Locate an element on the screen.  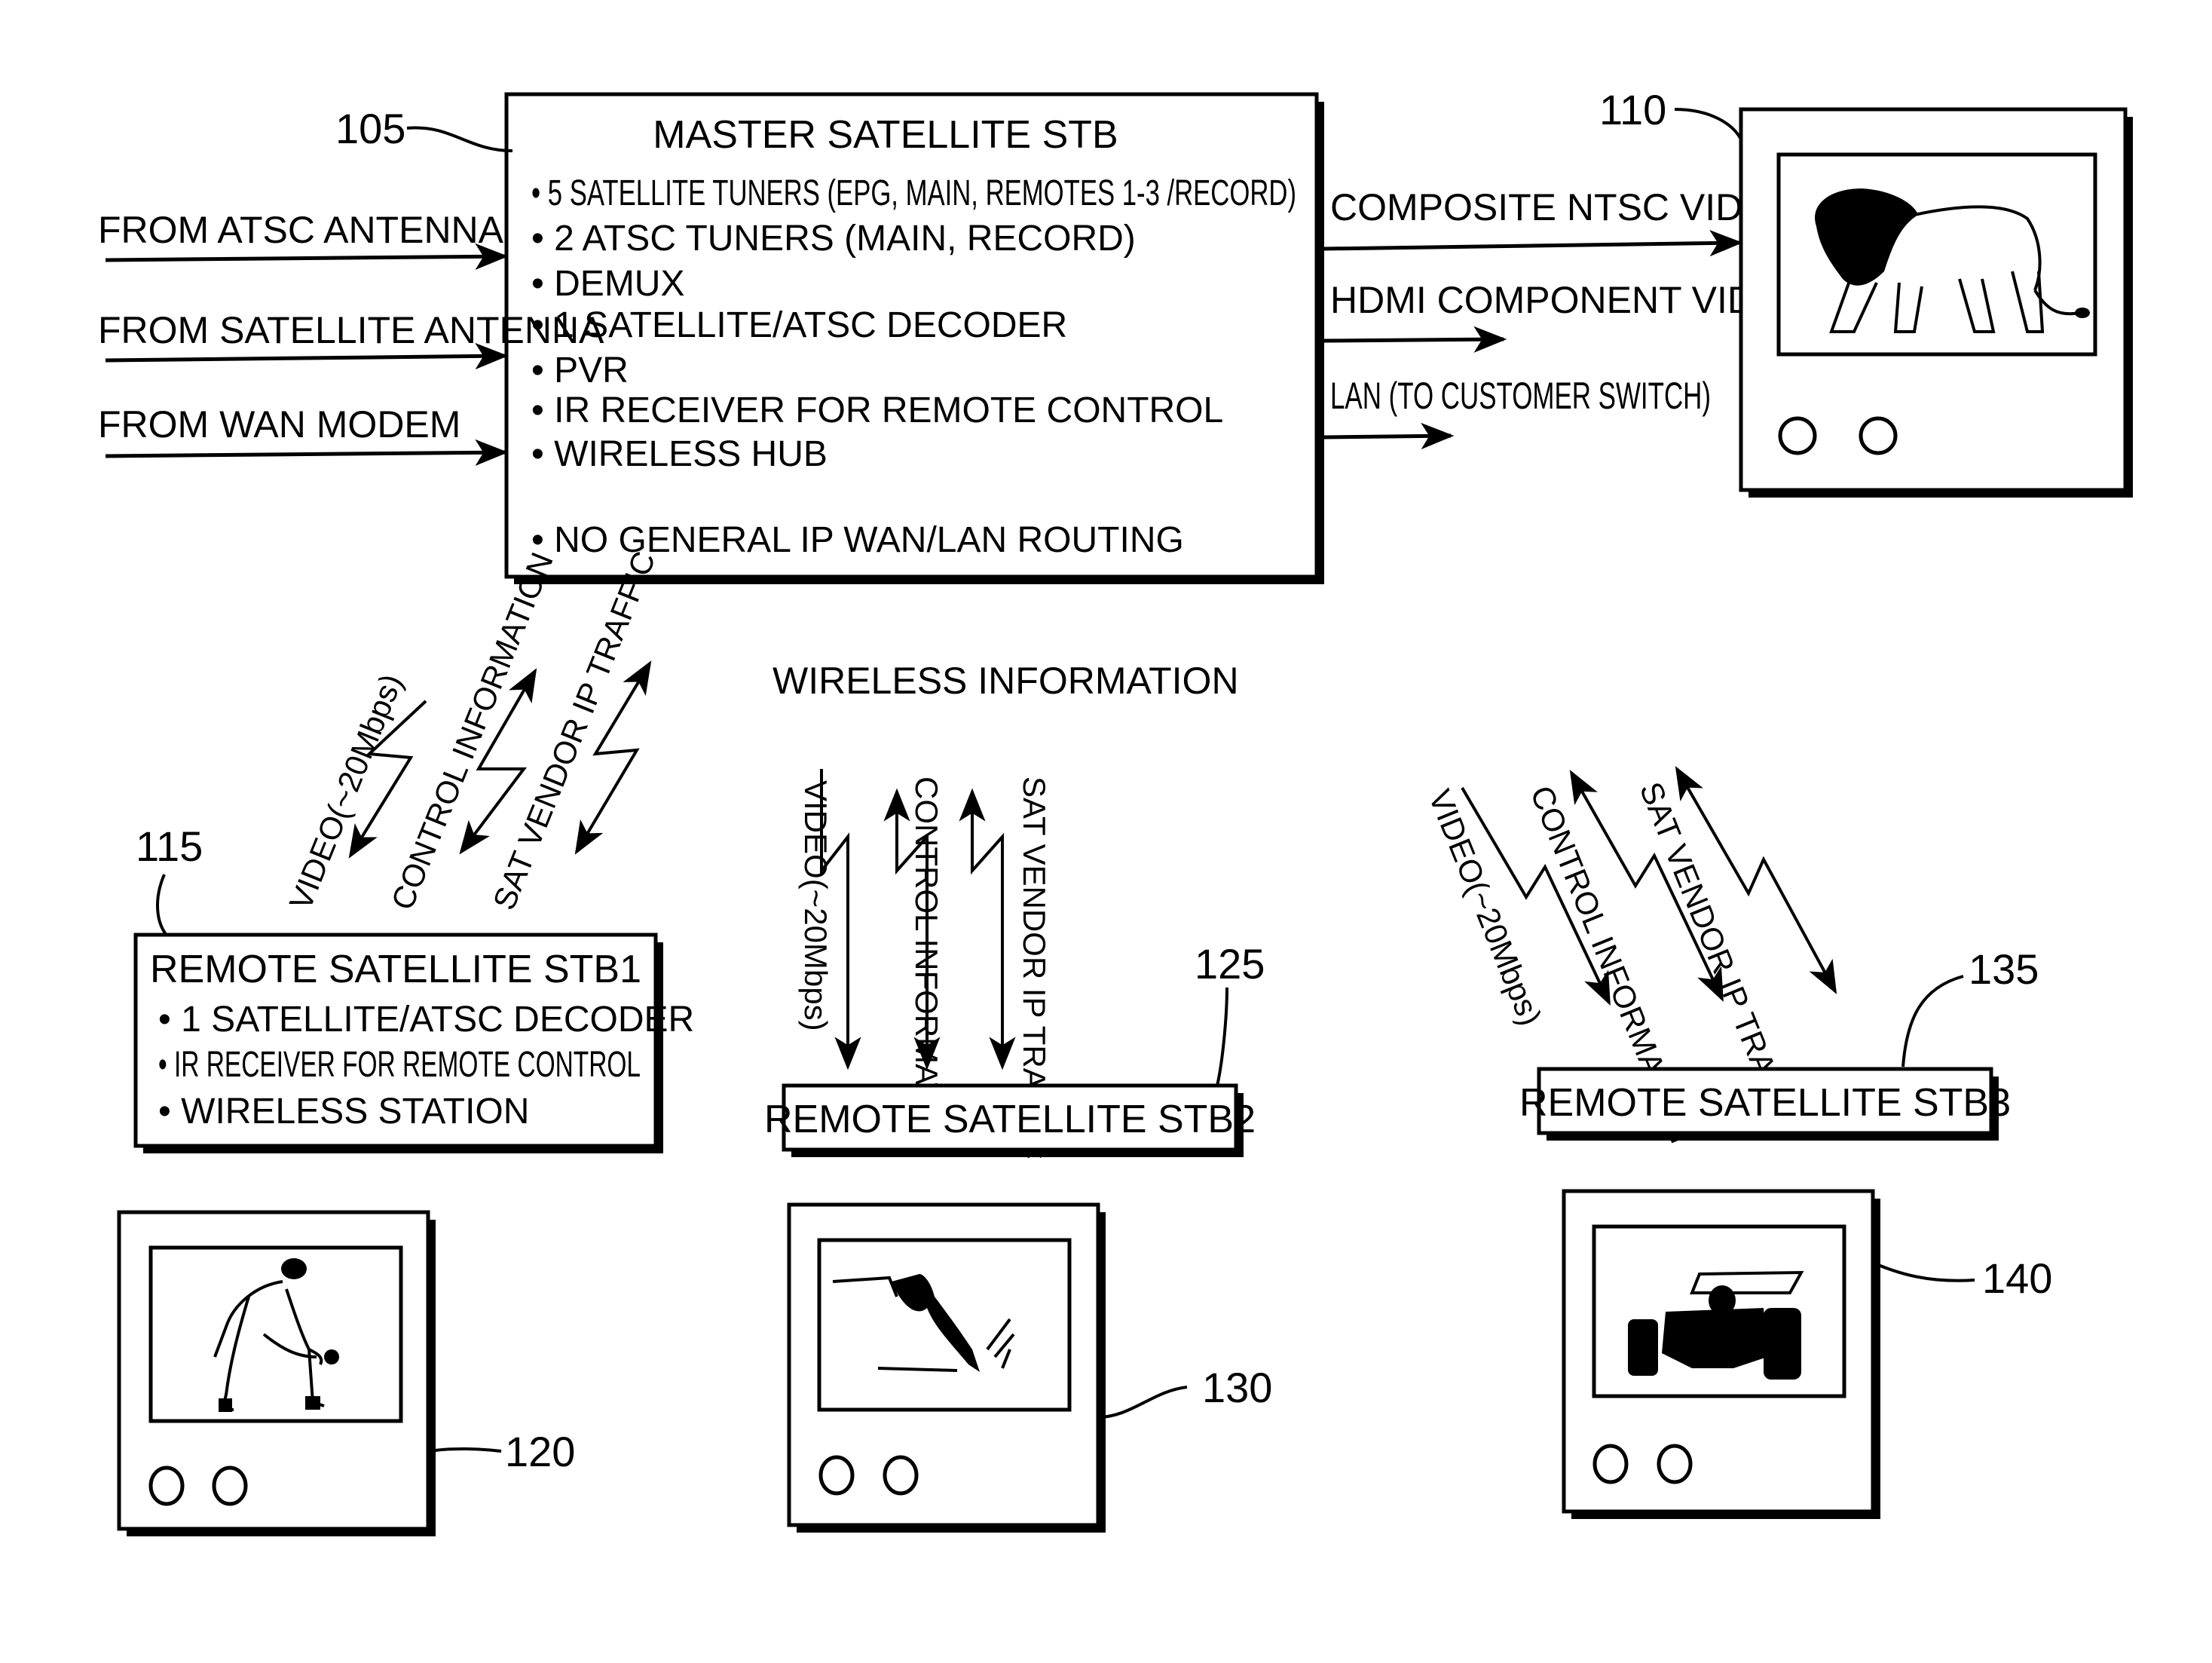
input-label-wan: FROM WAN MODEM is located at coordinates (279, 424).